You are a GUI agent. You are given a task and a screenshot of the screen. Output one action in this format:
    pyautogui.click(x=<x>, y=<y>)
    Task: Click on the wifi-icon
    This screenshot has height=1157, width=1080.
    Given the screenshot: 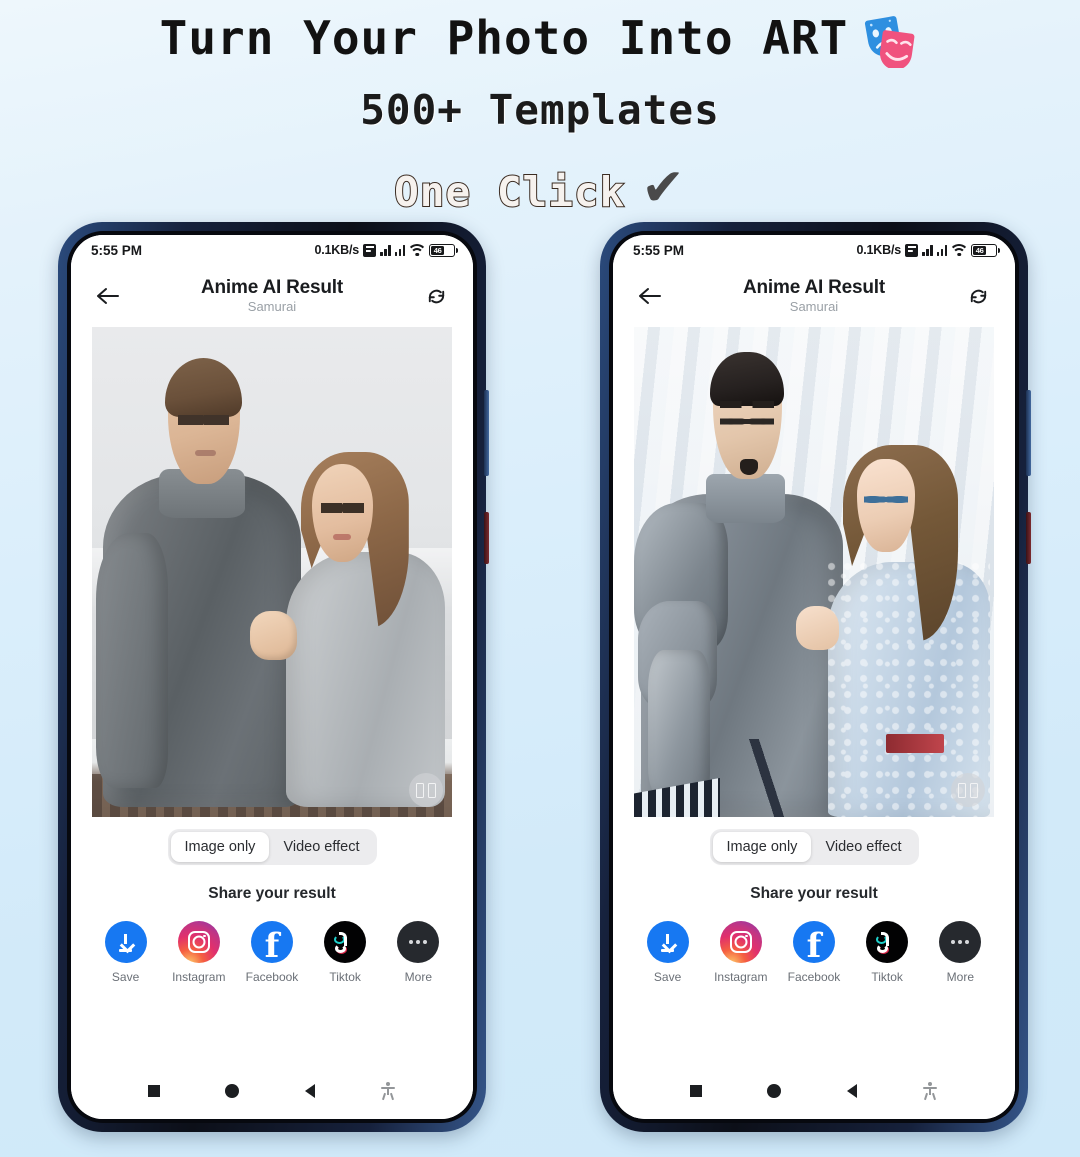 What is the action you would take?
    pyautogui.click(x=959, y=250)
    